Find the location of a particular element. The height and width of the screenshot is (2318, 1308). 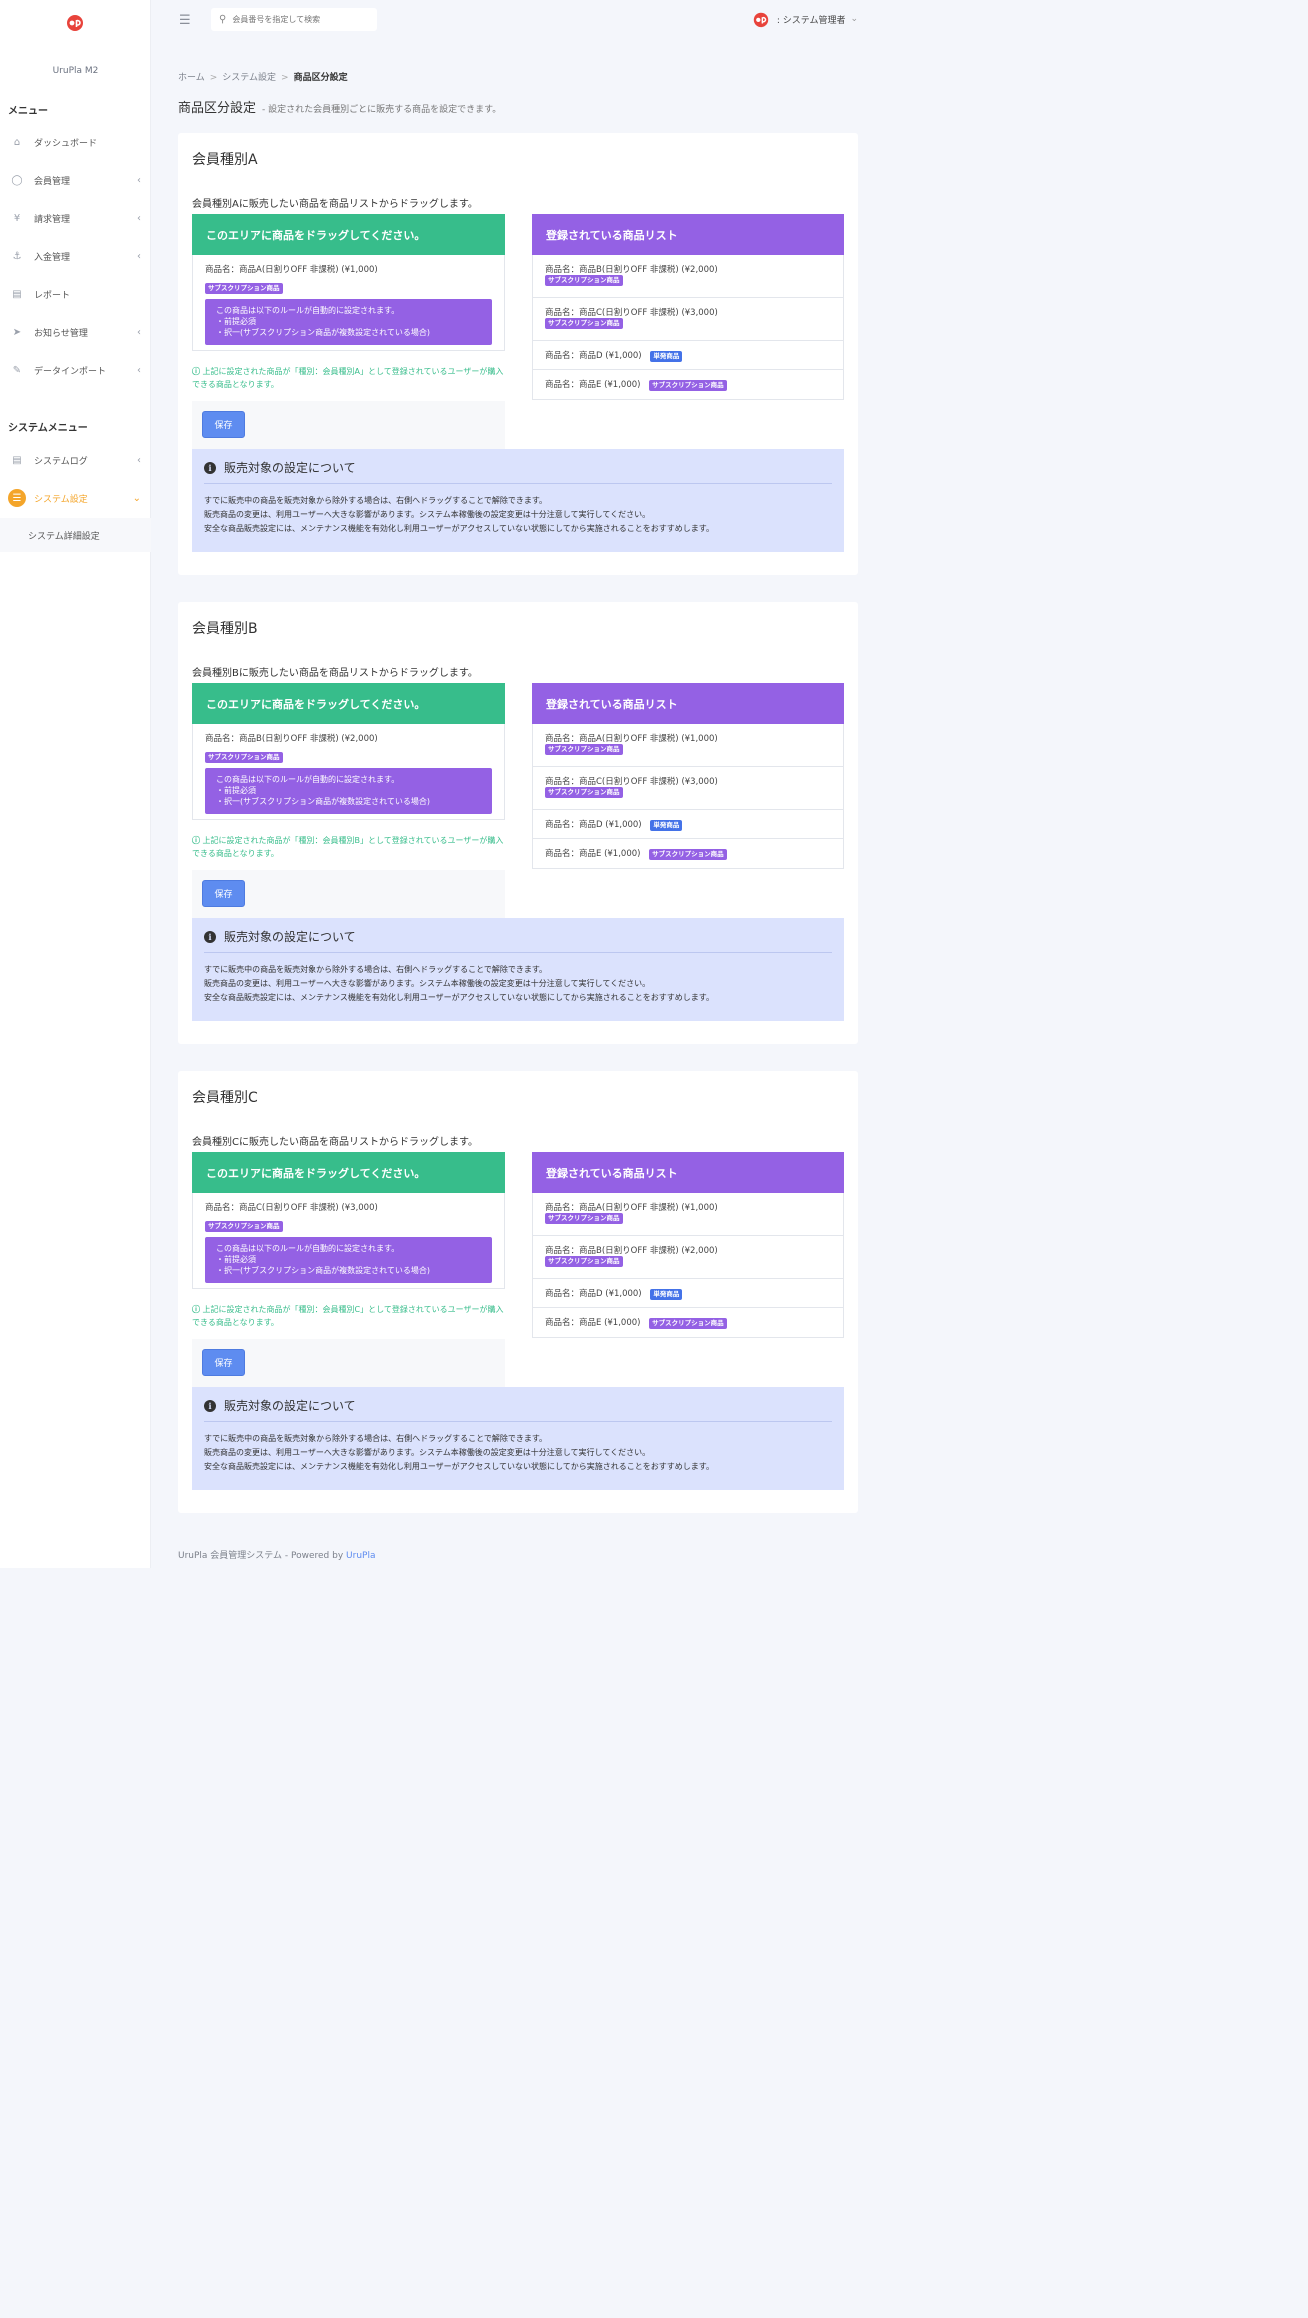

assigned-product: 商品名：商品A(日割りOFF 非課税) (¥1,000) サブスクリプション商品 is located at coordinates (348, 278).